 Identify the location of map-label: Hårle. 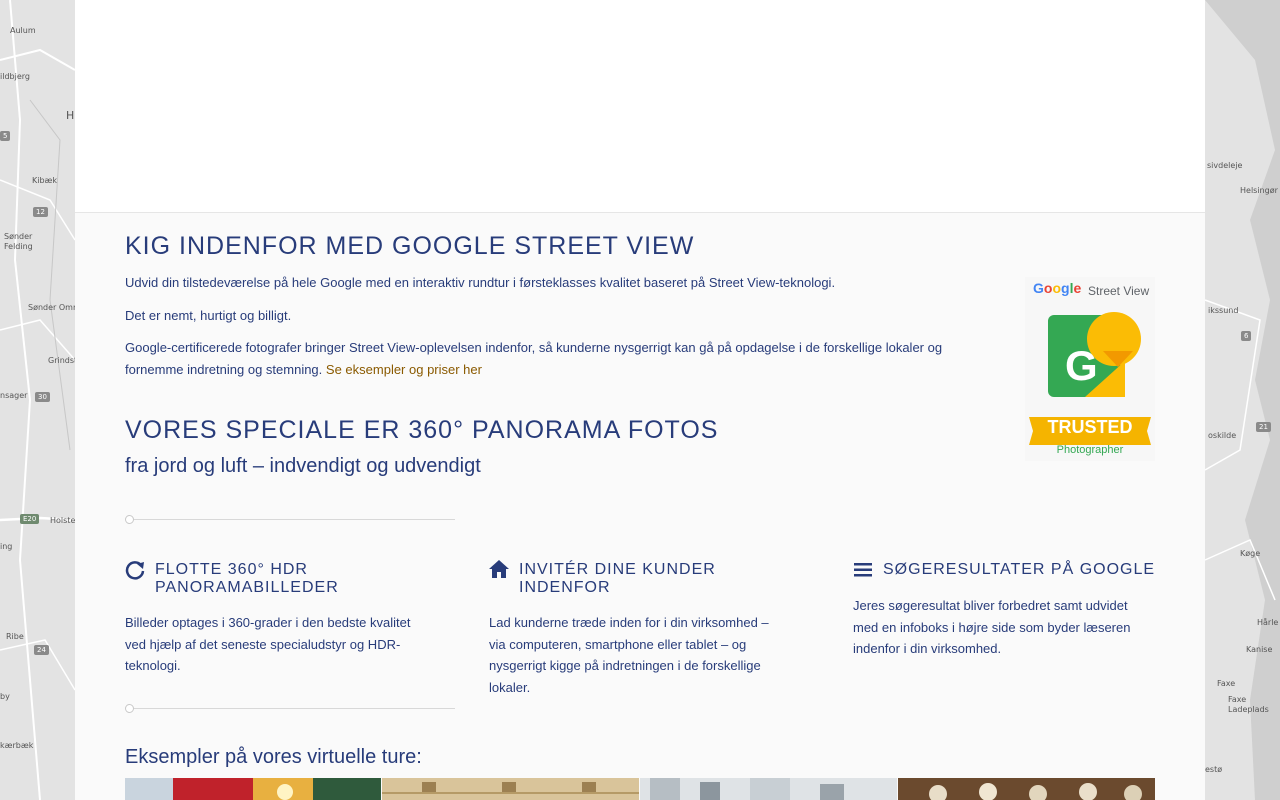
(1268, 622).